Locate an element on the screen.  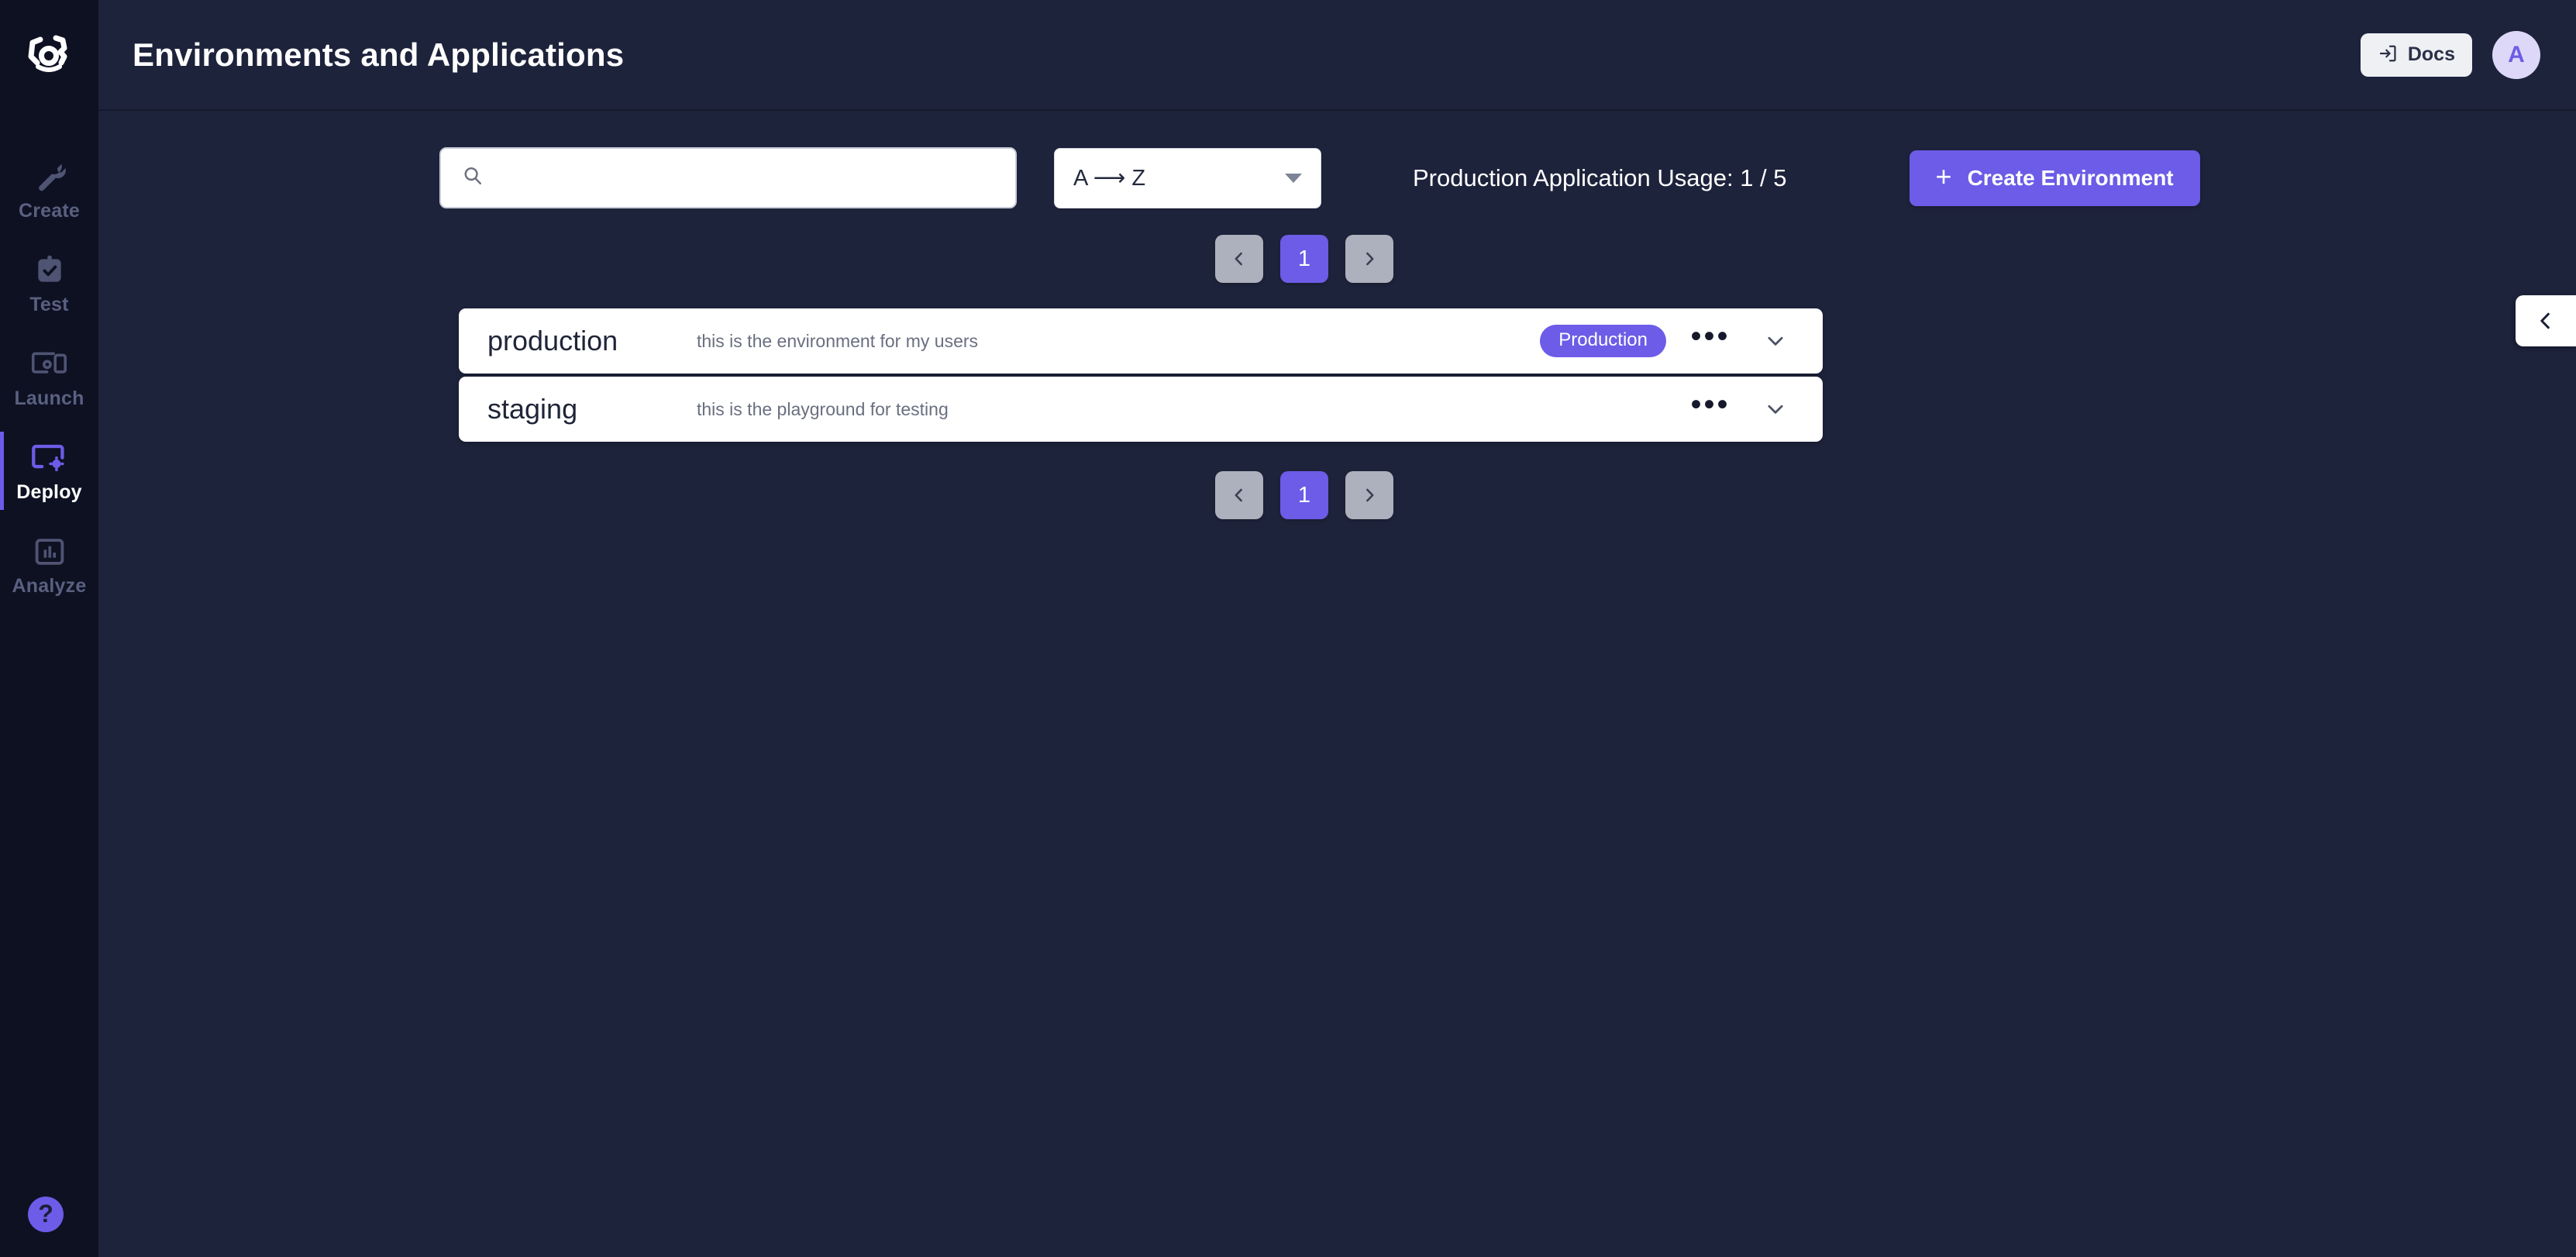
clipboard-check-icon is located at coordinates (49, 270).